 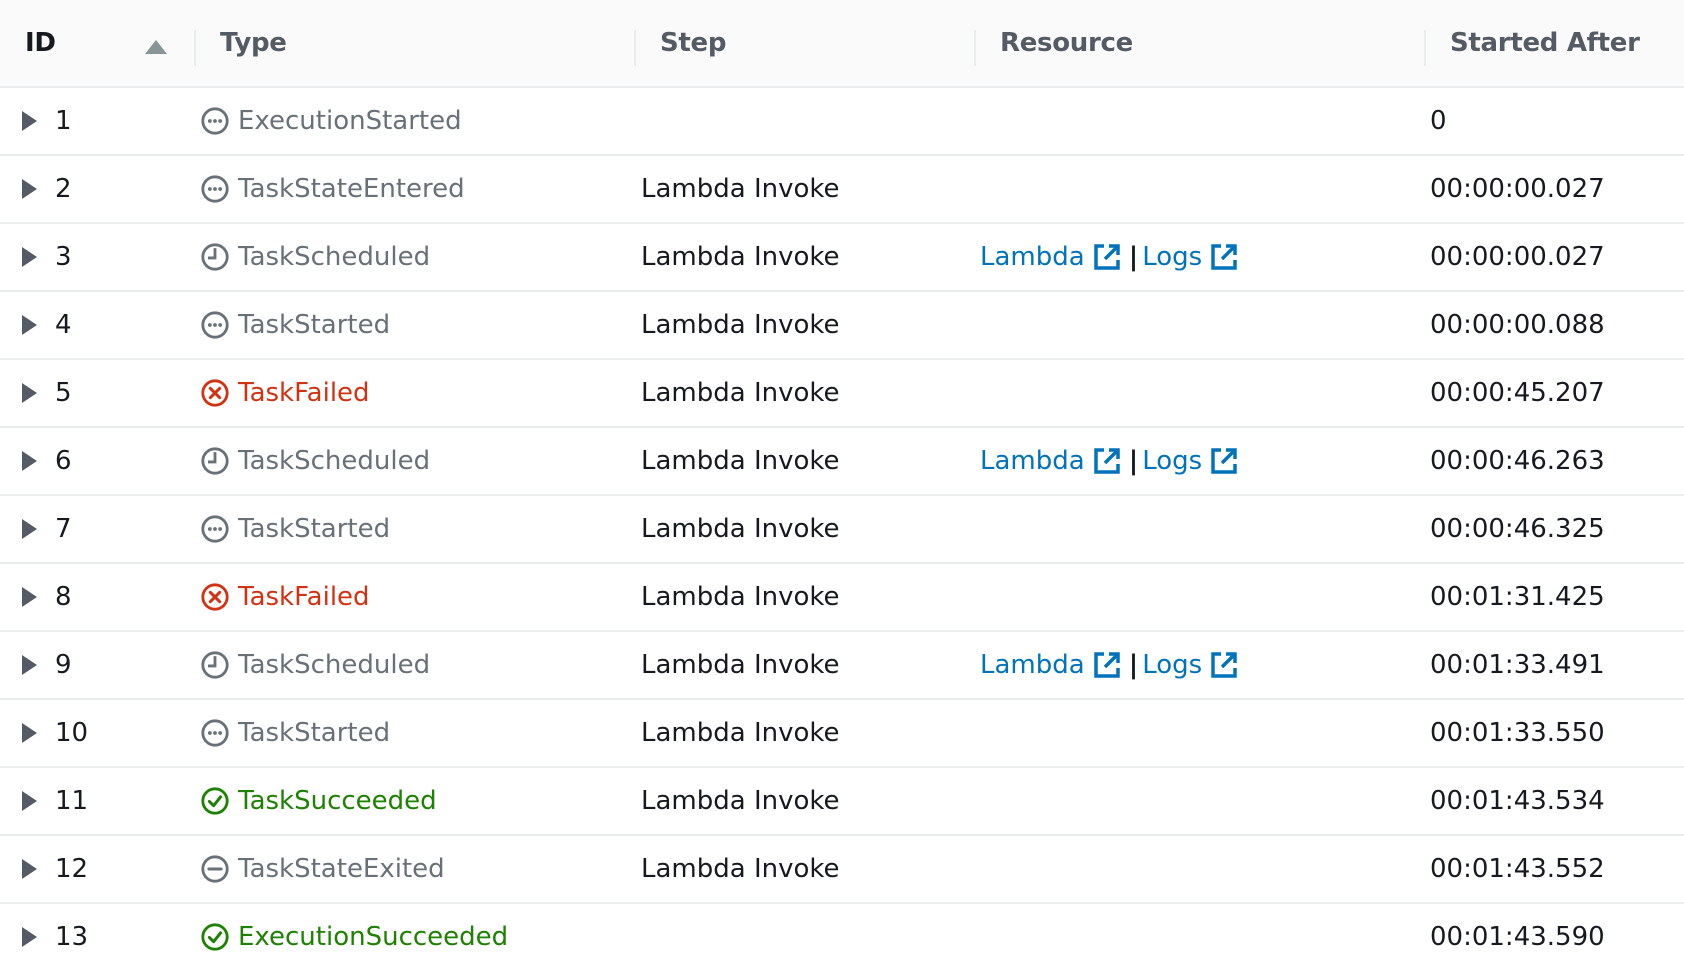 I want to click on event-type-label: TaskStateEntered, so click(x=351, y=189).